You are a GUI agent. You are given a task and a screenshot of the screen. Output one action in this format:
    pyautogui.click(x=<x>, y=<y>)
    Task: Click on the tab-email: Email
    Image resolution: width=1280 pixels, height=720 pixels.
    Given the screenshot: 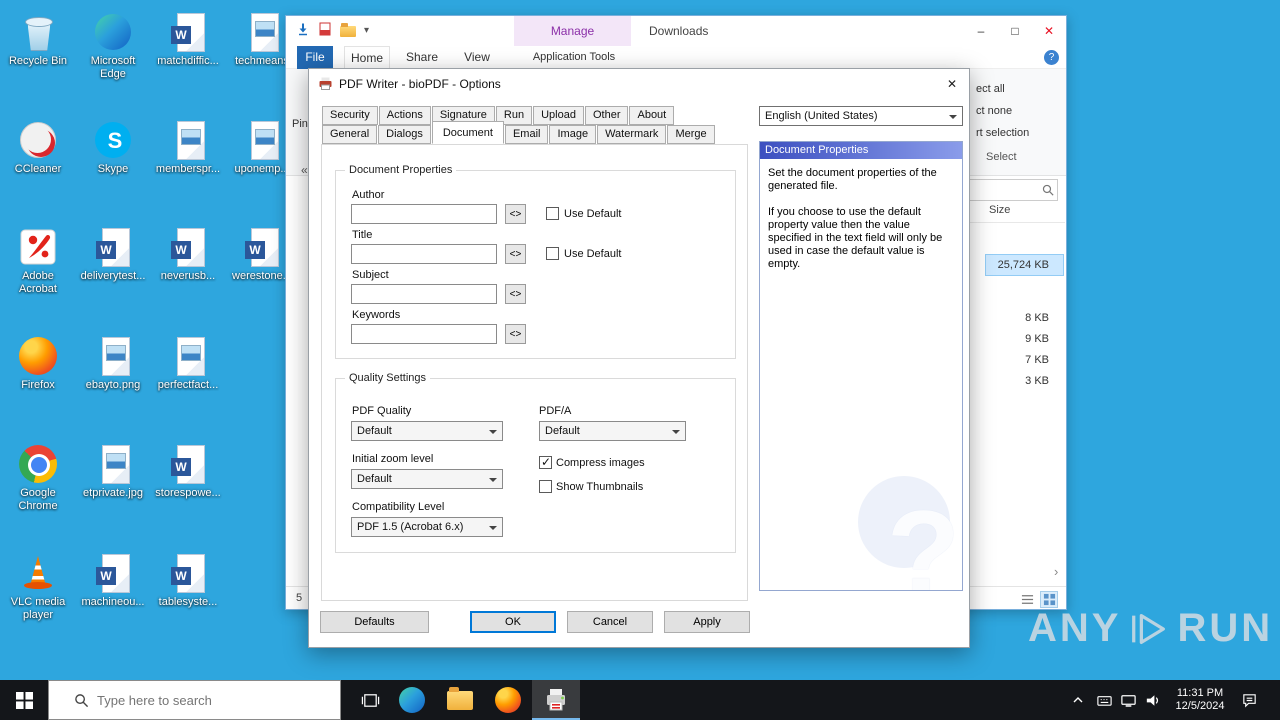 What is the action you would take?
    pyautogui.click(x=526, y=134)
    